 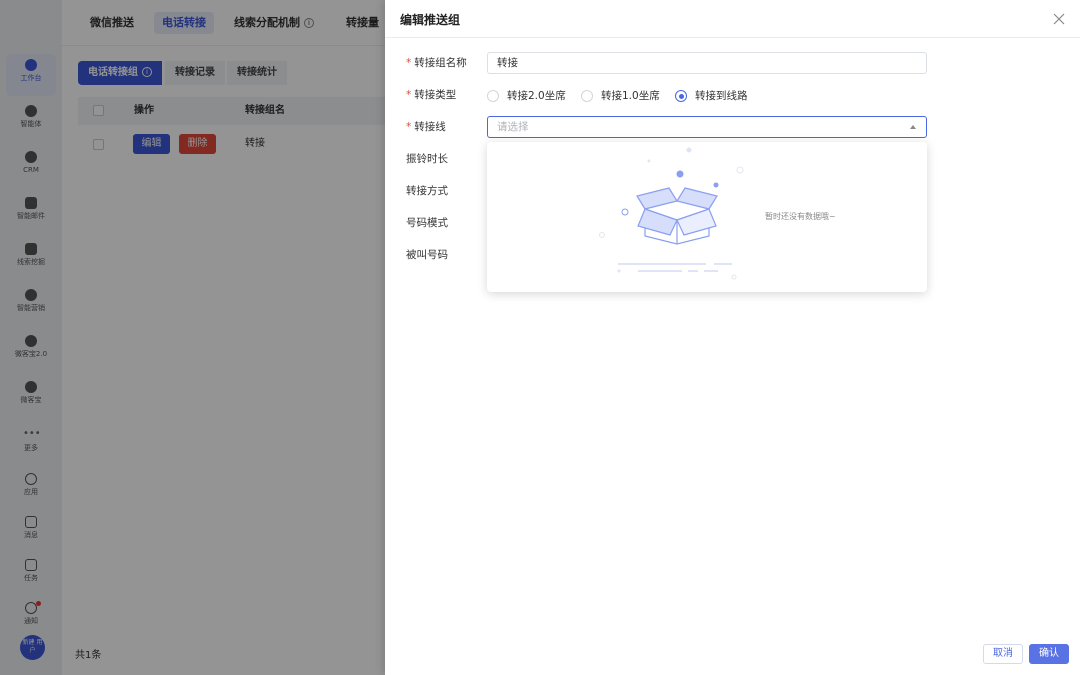 What do you see at coordinates (707, 127) in the screenshot?
I see `transfer-line-select: 请选择` at bounding box center [707, 127].